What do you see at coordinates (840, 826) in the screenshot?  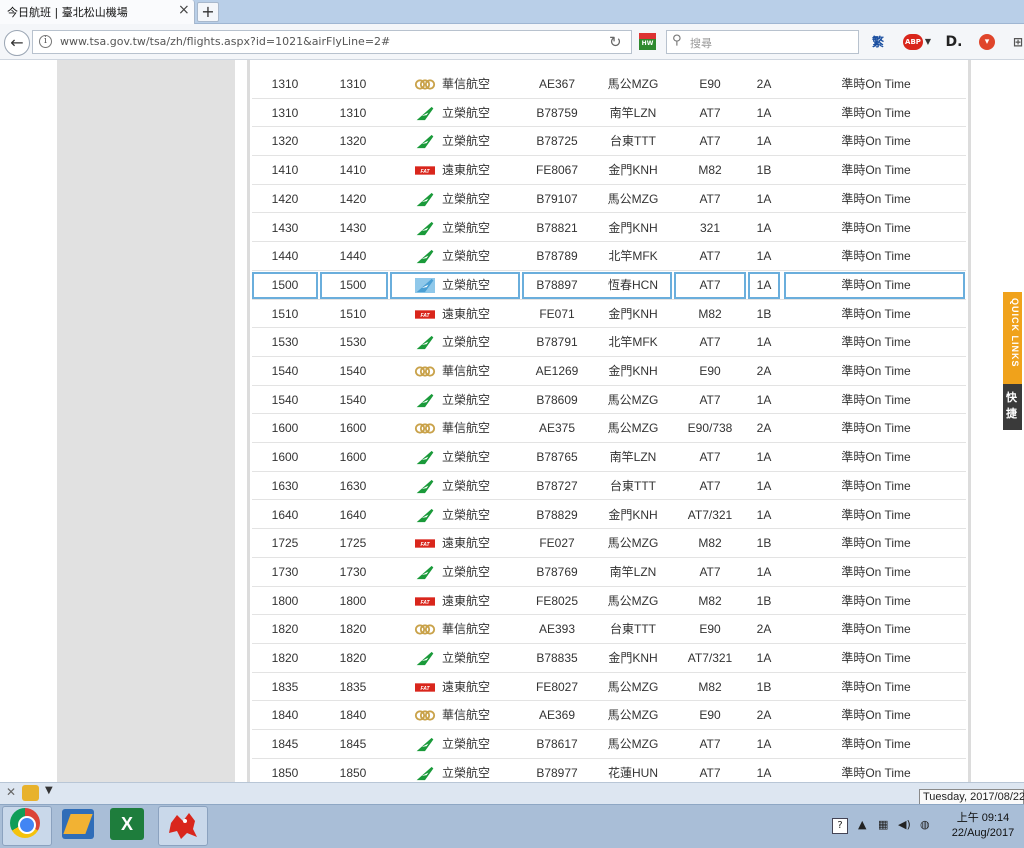 I see `ime-icon: ?` at bounding box center [840, 826].